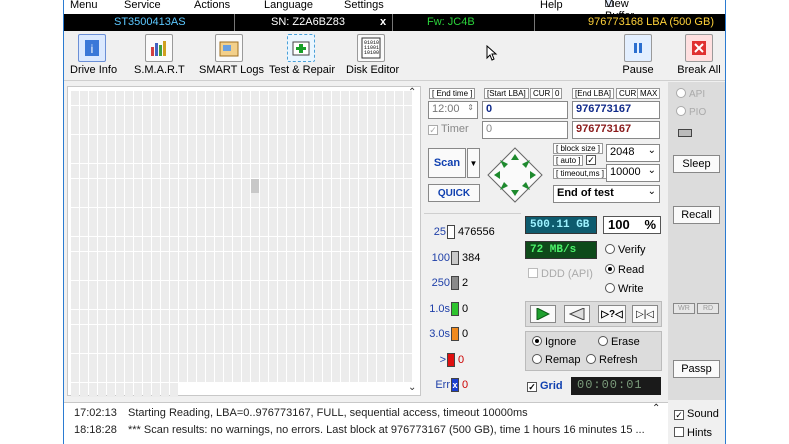  What do you see at coordinates (453, 110) in the screenshot?
I see `end-time-input: 12:00 ⇕` at bounding box center [453, 110].